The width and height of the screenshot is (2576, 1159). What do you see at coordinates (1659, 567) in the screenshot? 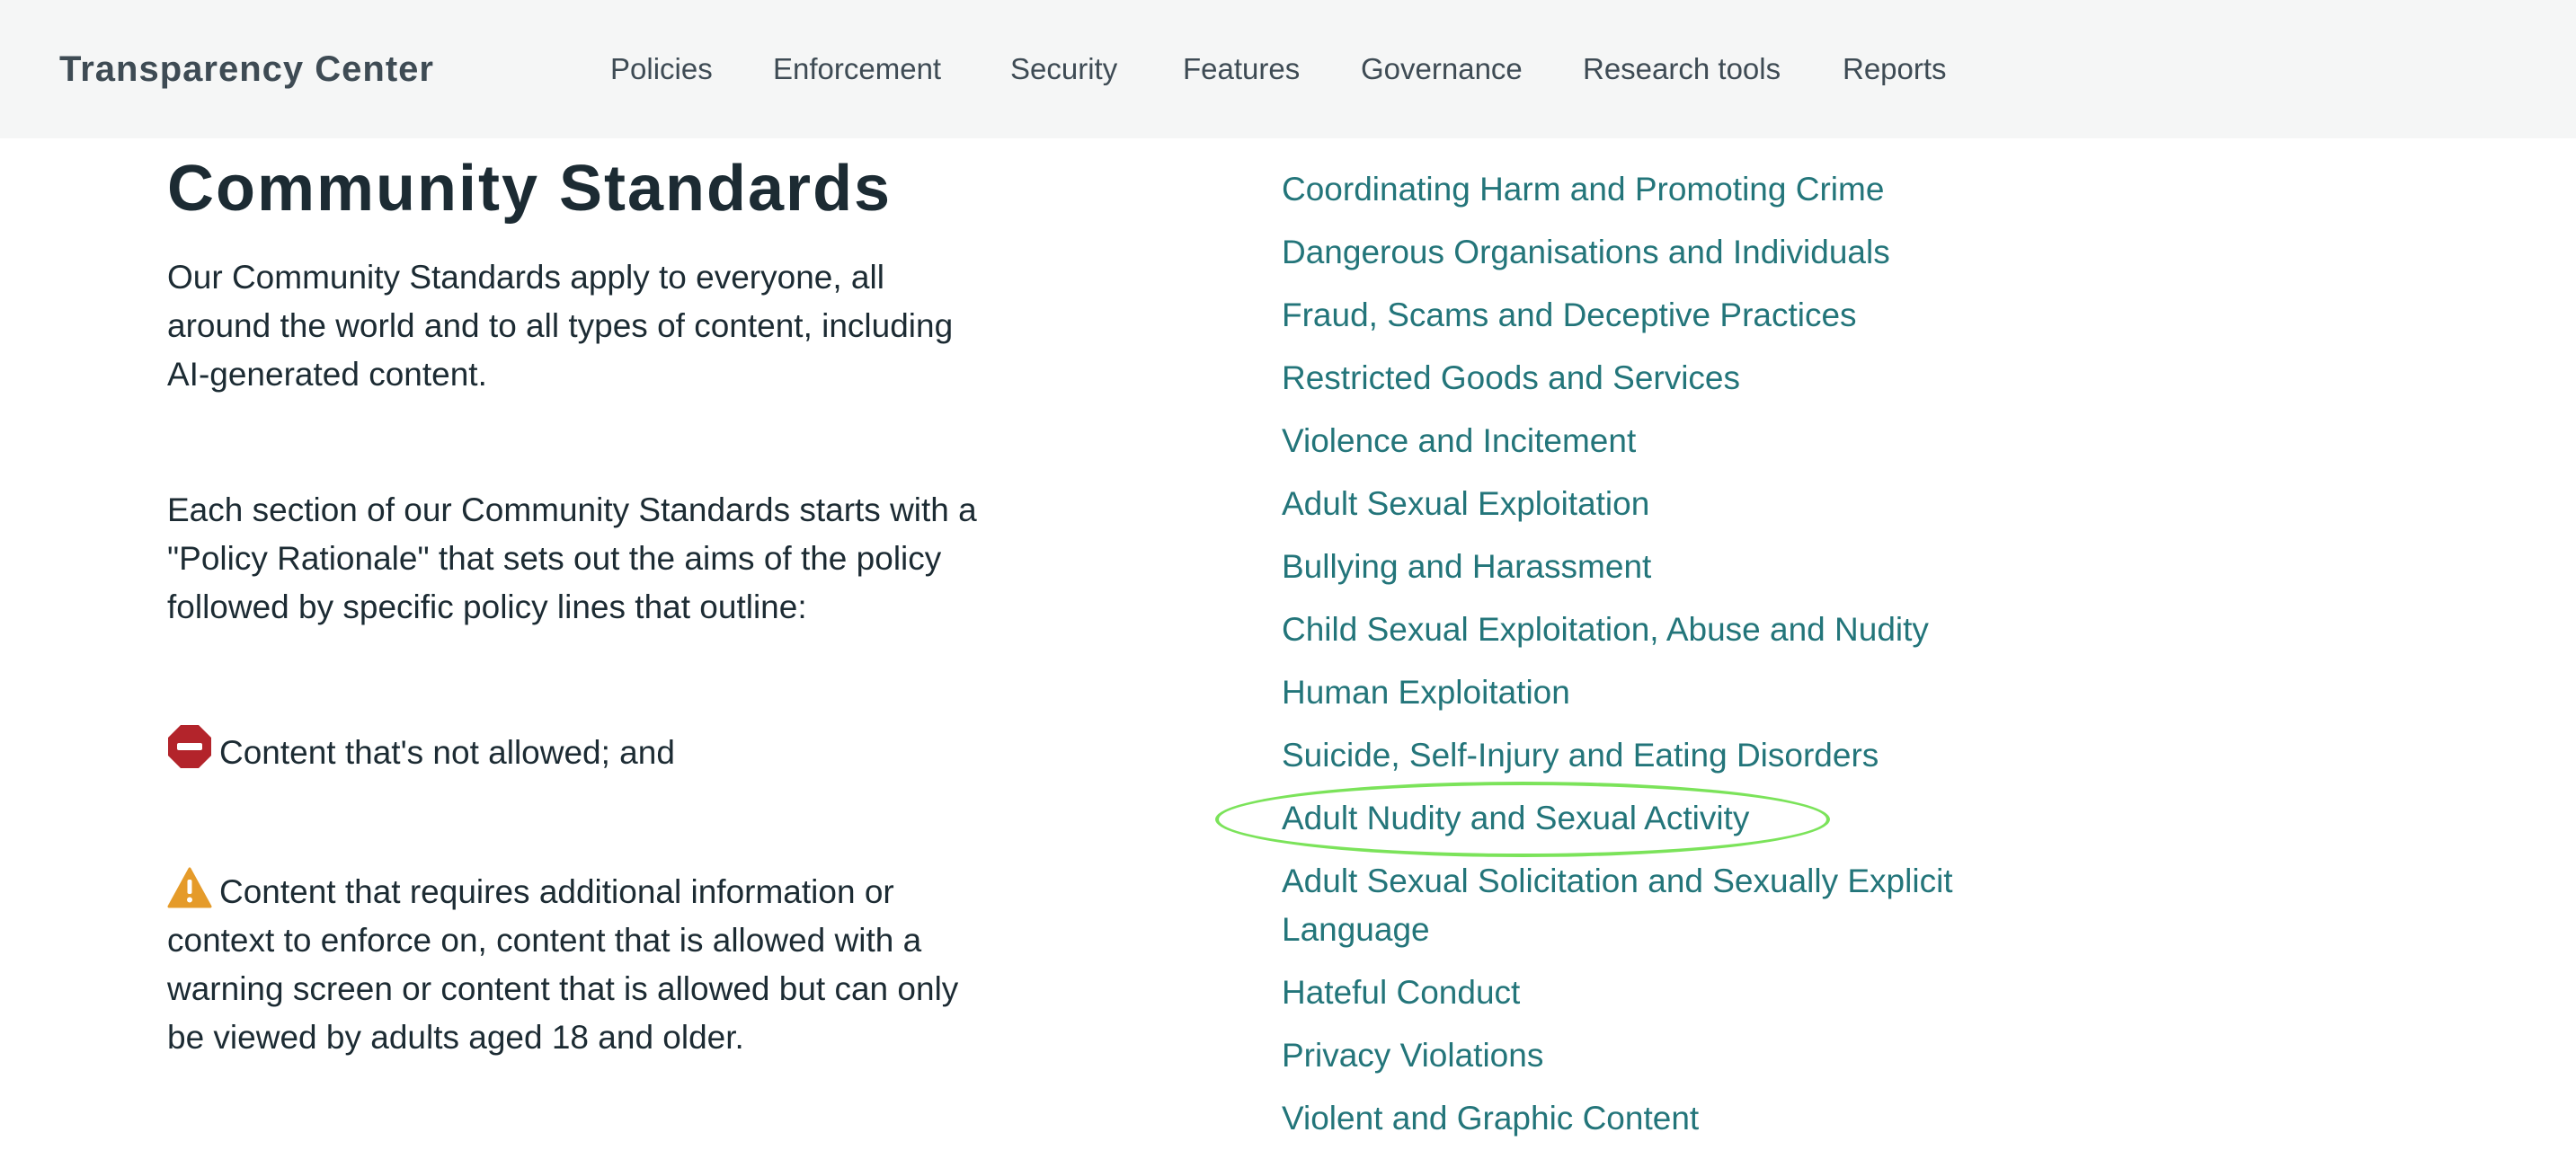
I see `policy-link-bullying-harassment: Bullying and Harassment` at bounding box center [1659, 567].